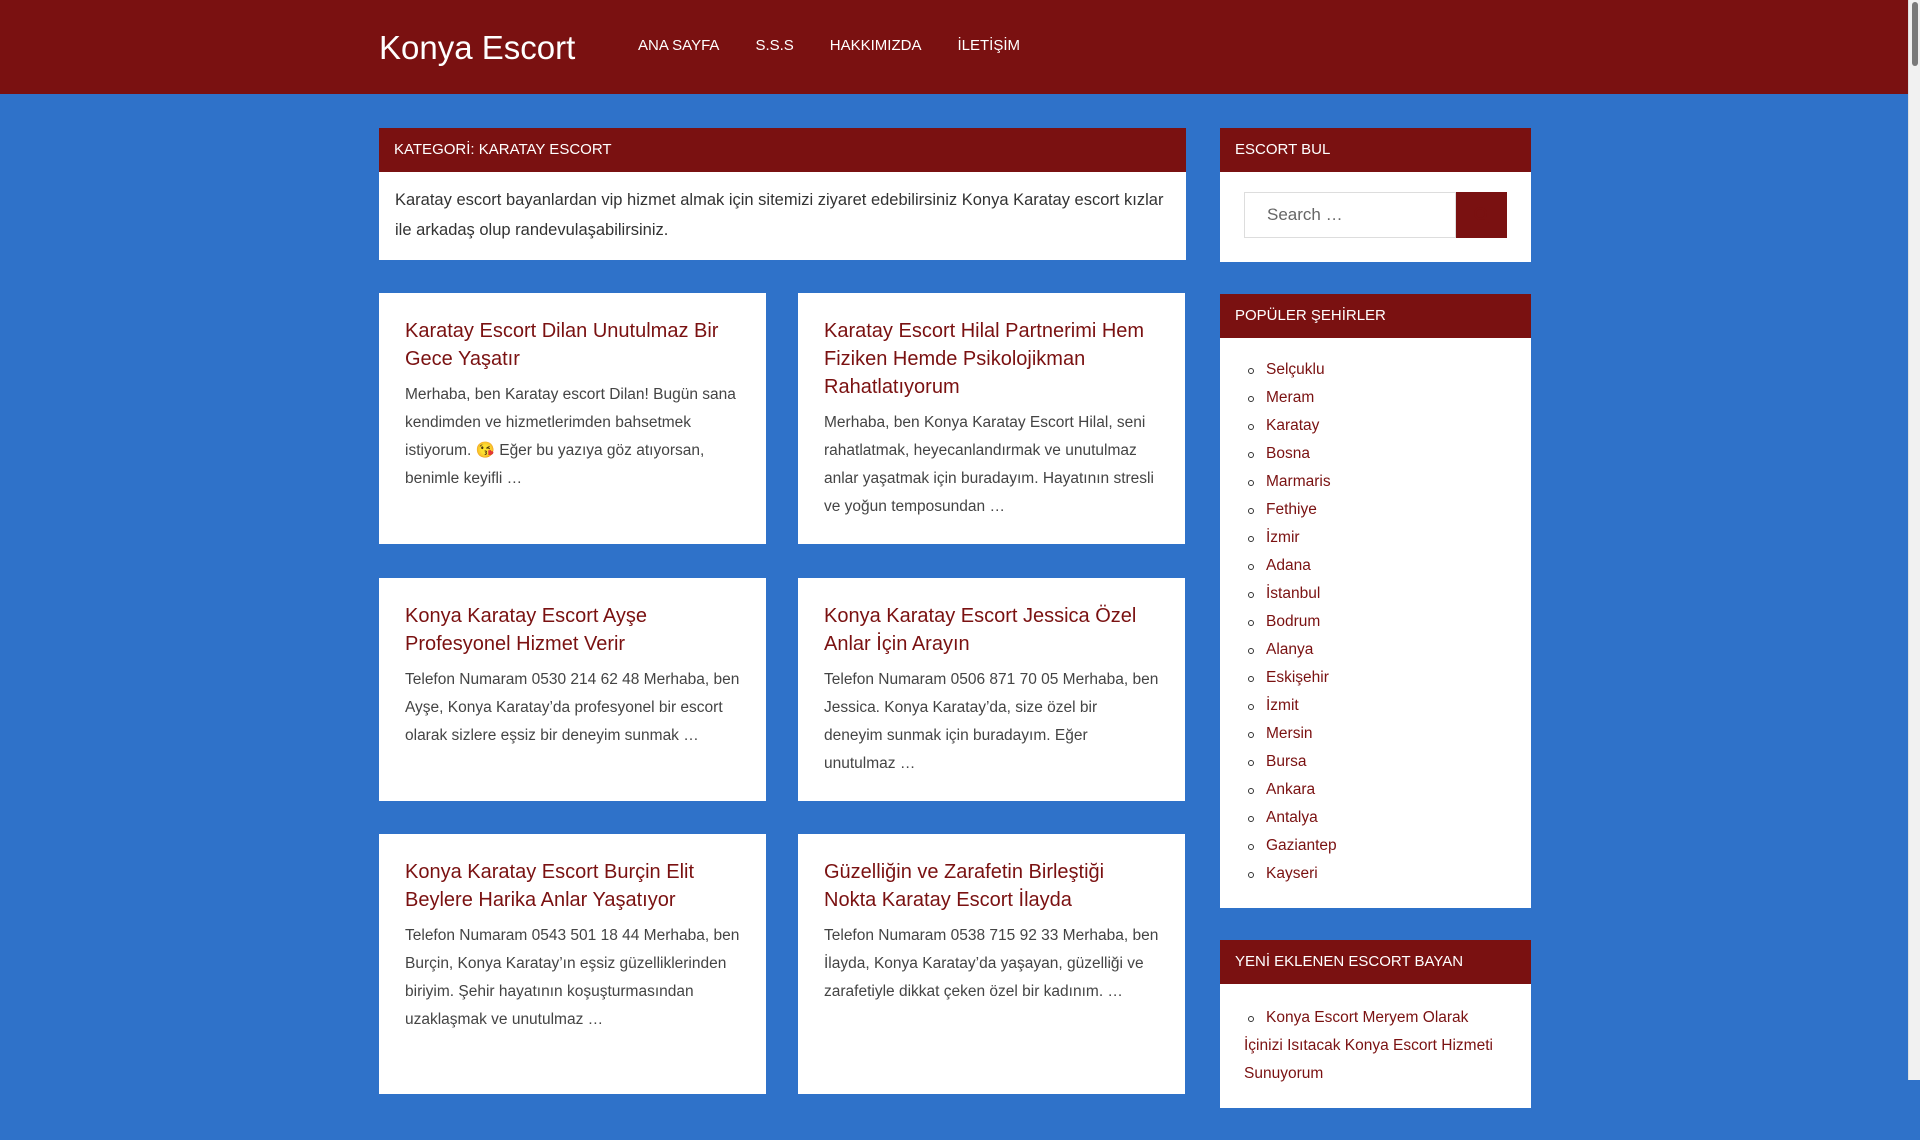 This screenshot has height=1140, width=1920. I want to click on city-link-izmir: İzmir, so click(1375, 538).